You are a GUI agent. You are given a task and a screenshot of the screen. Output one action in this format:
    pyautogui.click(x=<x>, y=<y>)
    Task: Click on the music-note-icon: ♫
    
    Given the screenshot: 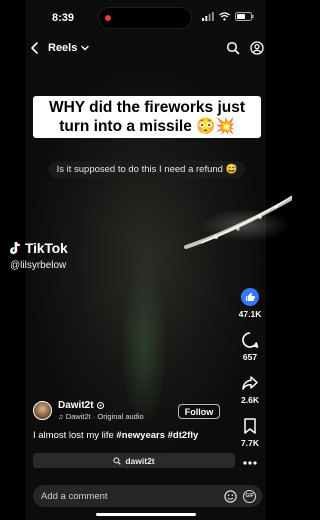 What is the action you would take?
    pyautogui.click(x=61, y=416)
    